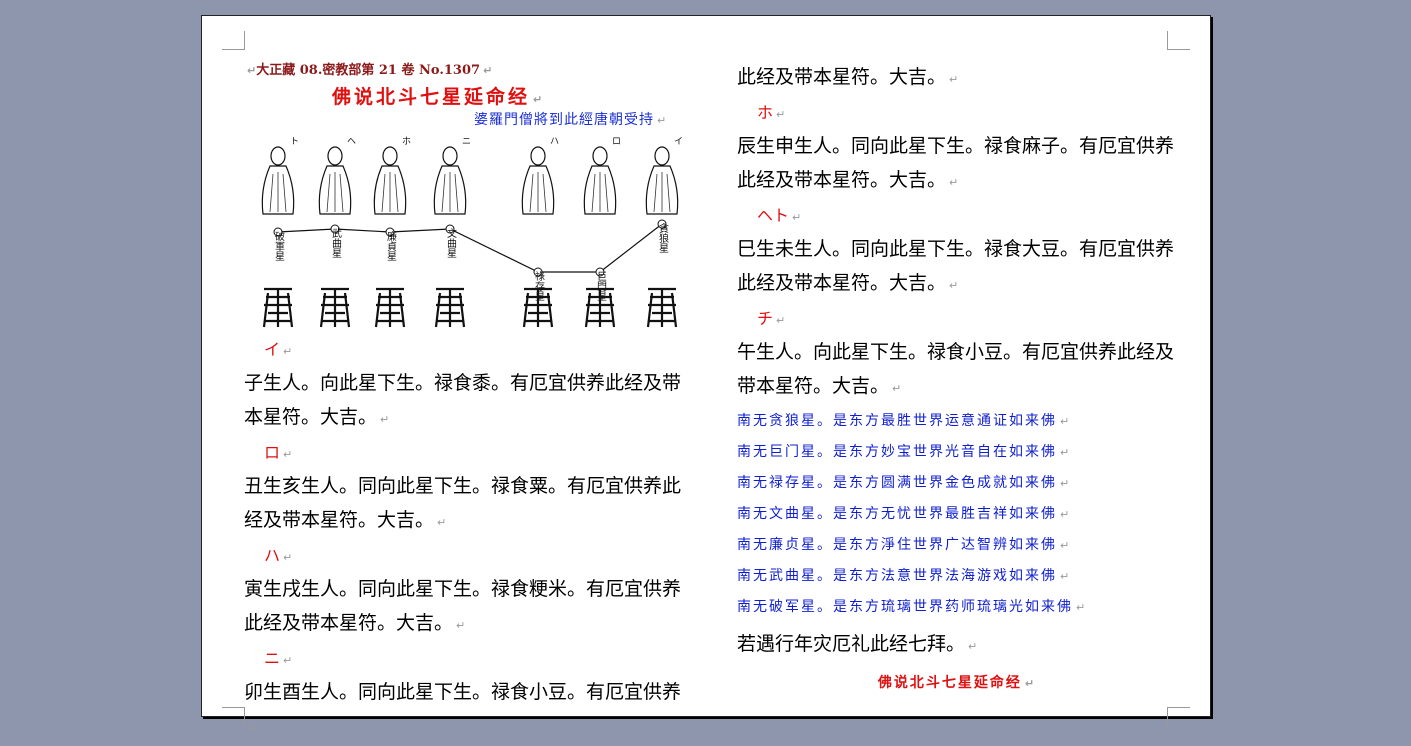 The image size is (1411, 746). Describe the element at coordinates (279, 245) in the screenshot. I see `star-name-label: 破軍星` at that location.